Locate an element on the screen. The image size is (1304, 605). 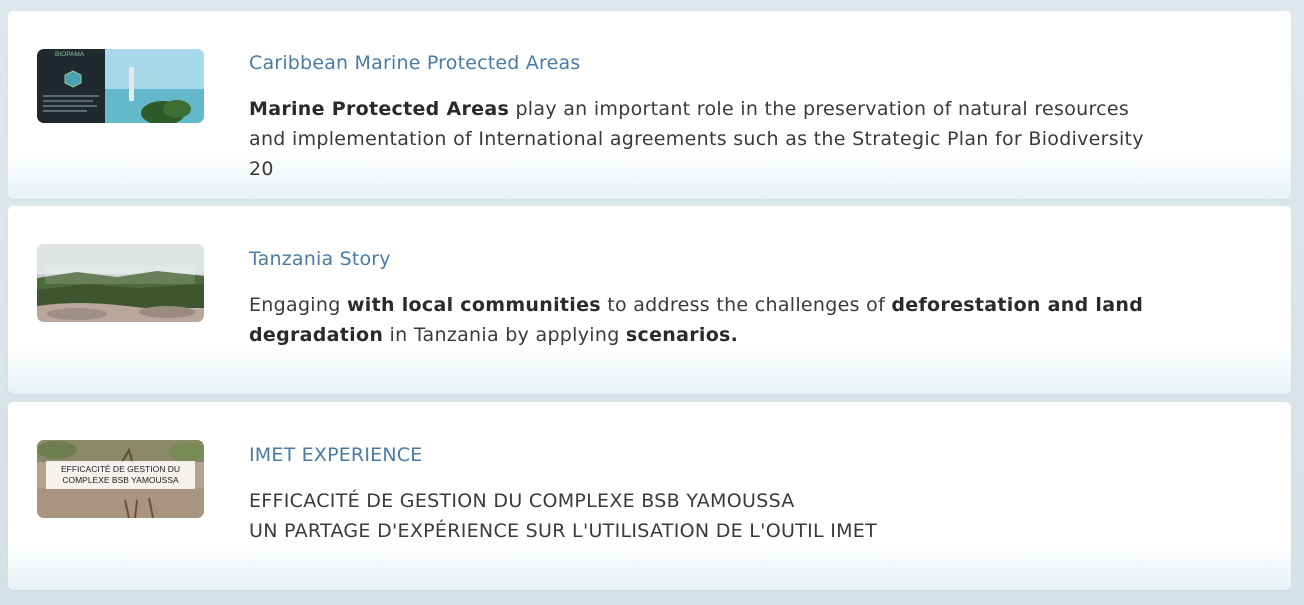
tanzania-thumbnail-image is located at coordinates (120, 283).